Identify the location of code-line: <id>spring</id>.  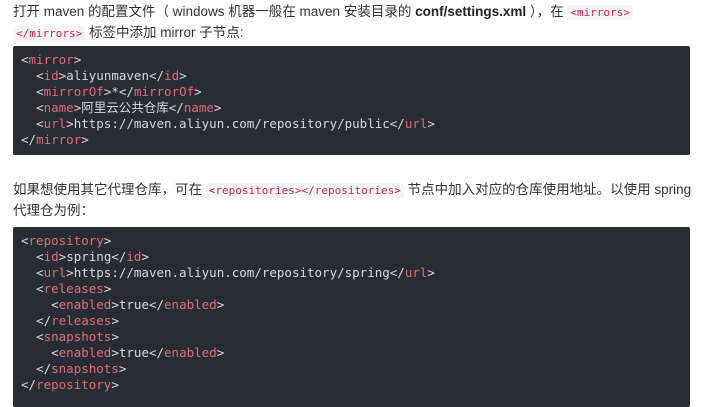
(355, 257).